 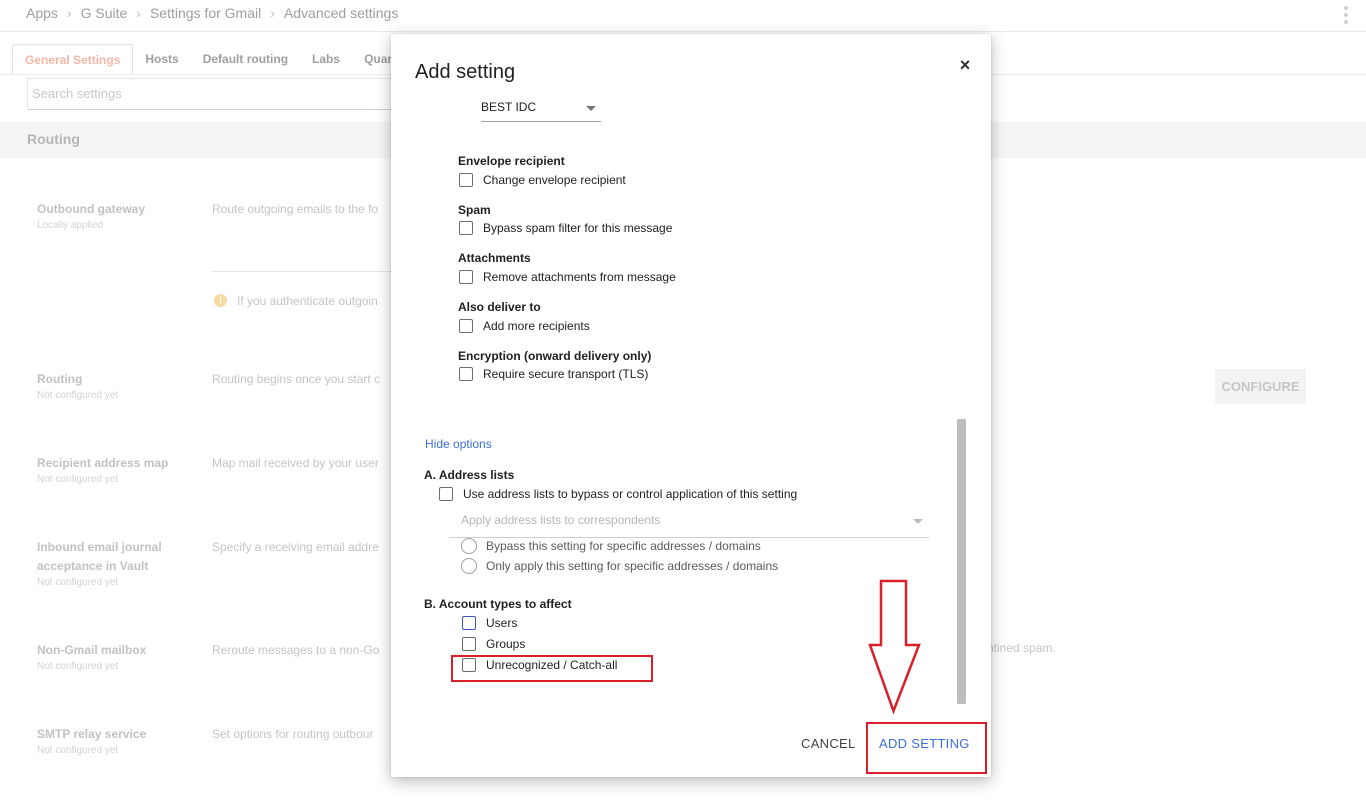 I want to click on hide-options-link: Hide options, so click(x=458, y=444).